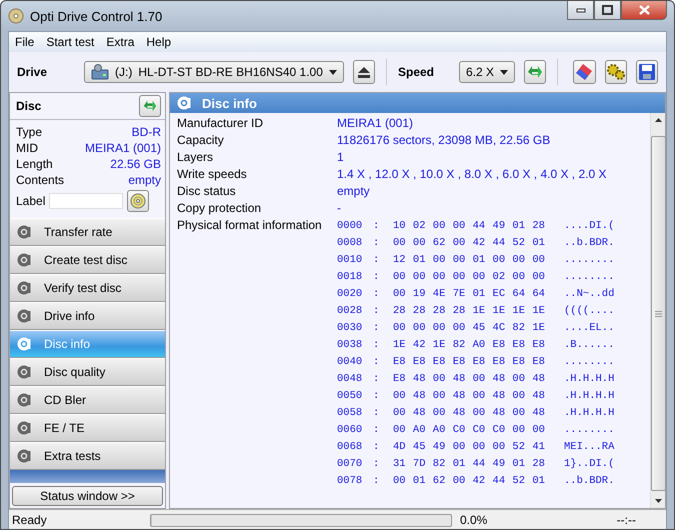 Image resolution: width=675 pixels, height=530 pixels. What do you see at coordinates (350, 260) in the screenshot?
I see `hex-offset: 0010` at bounding box center [350, 260].